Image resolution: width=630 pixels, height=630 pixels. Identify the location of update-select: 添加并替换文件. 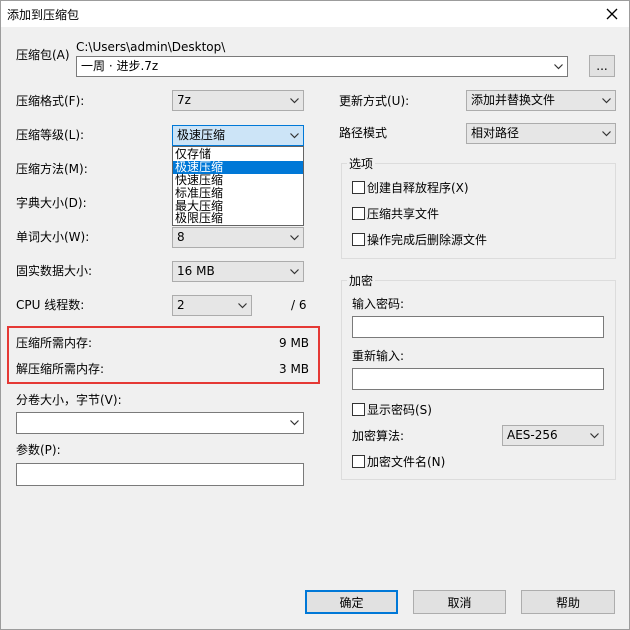
(541, 100).